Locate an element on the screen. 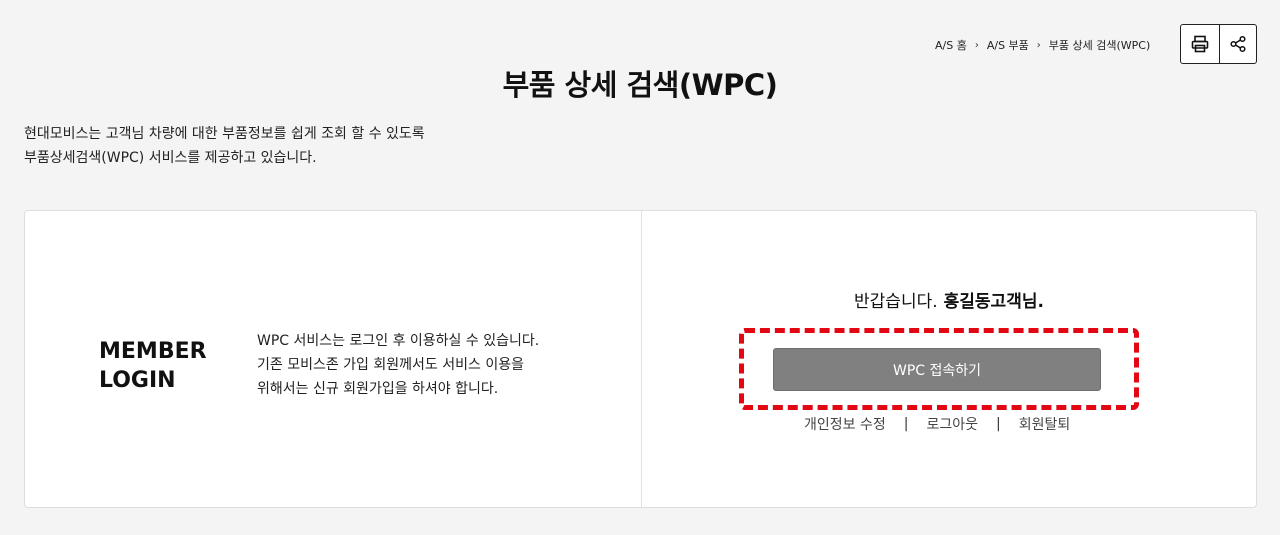 This screenshot has height=535, width=1280. print-icon is located at coordinates (1200, 44).